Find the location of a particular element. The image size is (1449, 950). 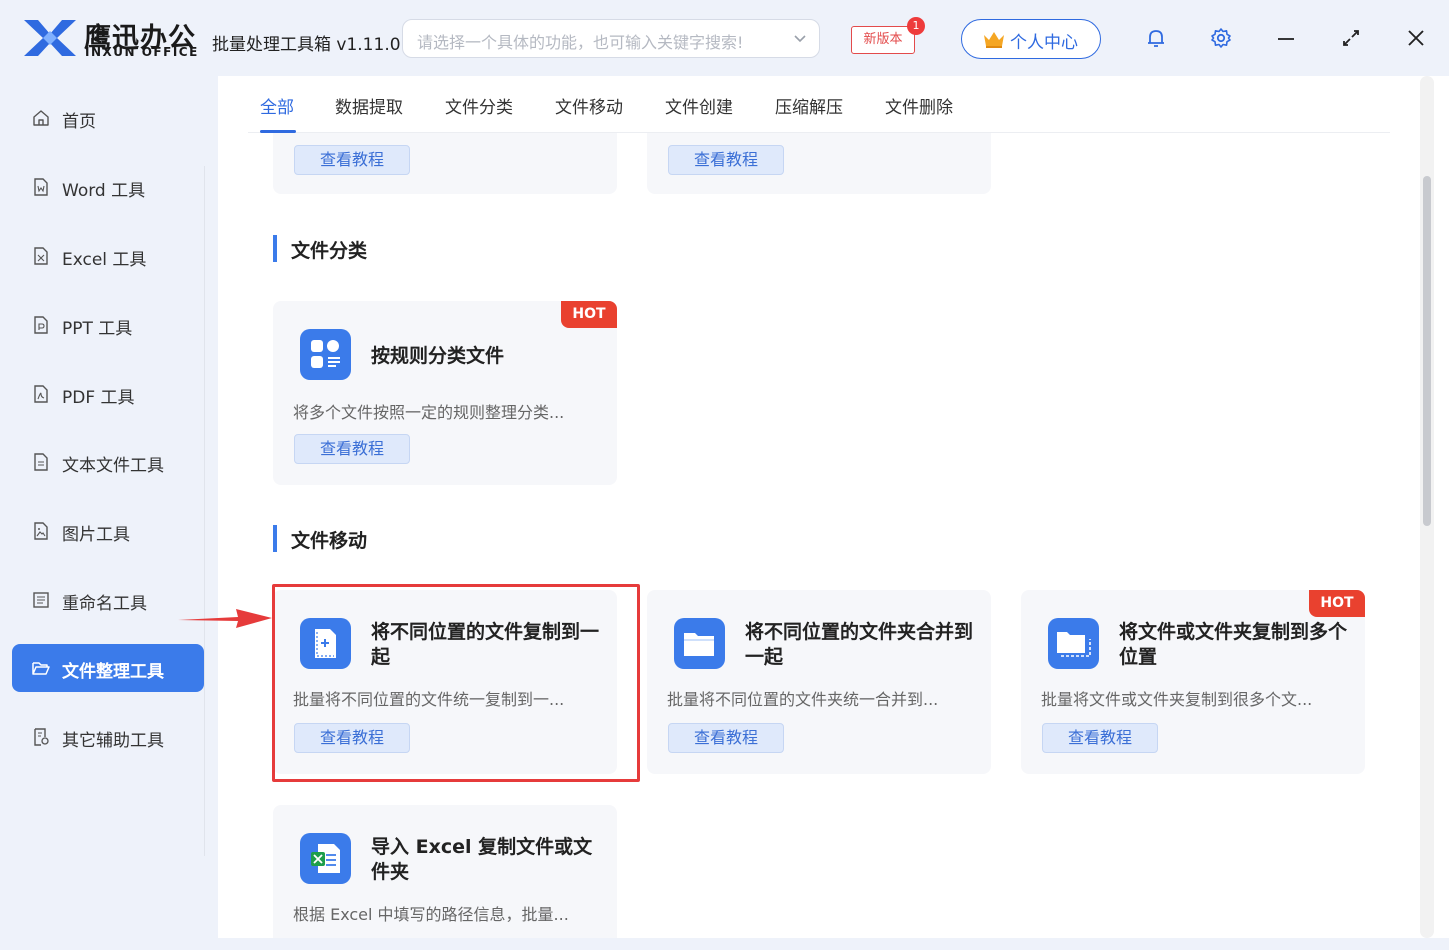

sidebar-item-excel: Excel 工具 is located at coordinates (108, 256).